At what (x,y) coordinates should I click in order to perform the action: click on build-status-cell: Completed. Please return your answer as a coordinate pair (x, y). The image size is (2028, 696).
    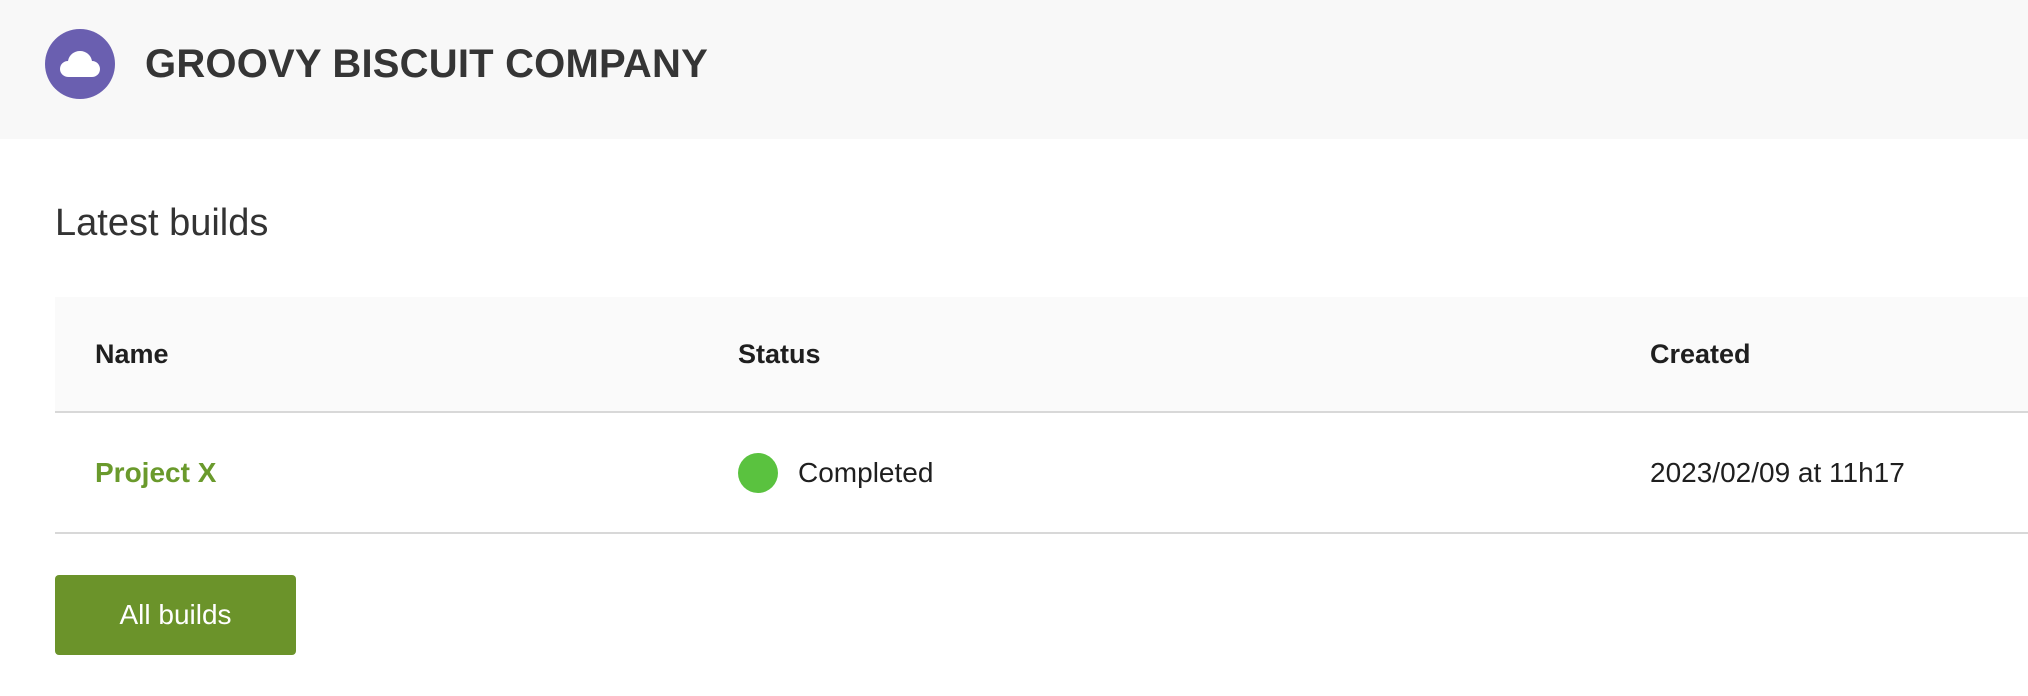
    Looking at the image, I should click on (835, 472).